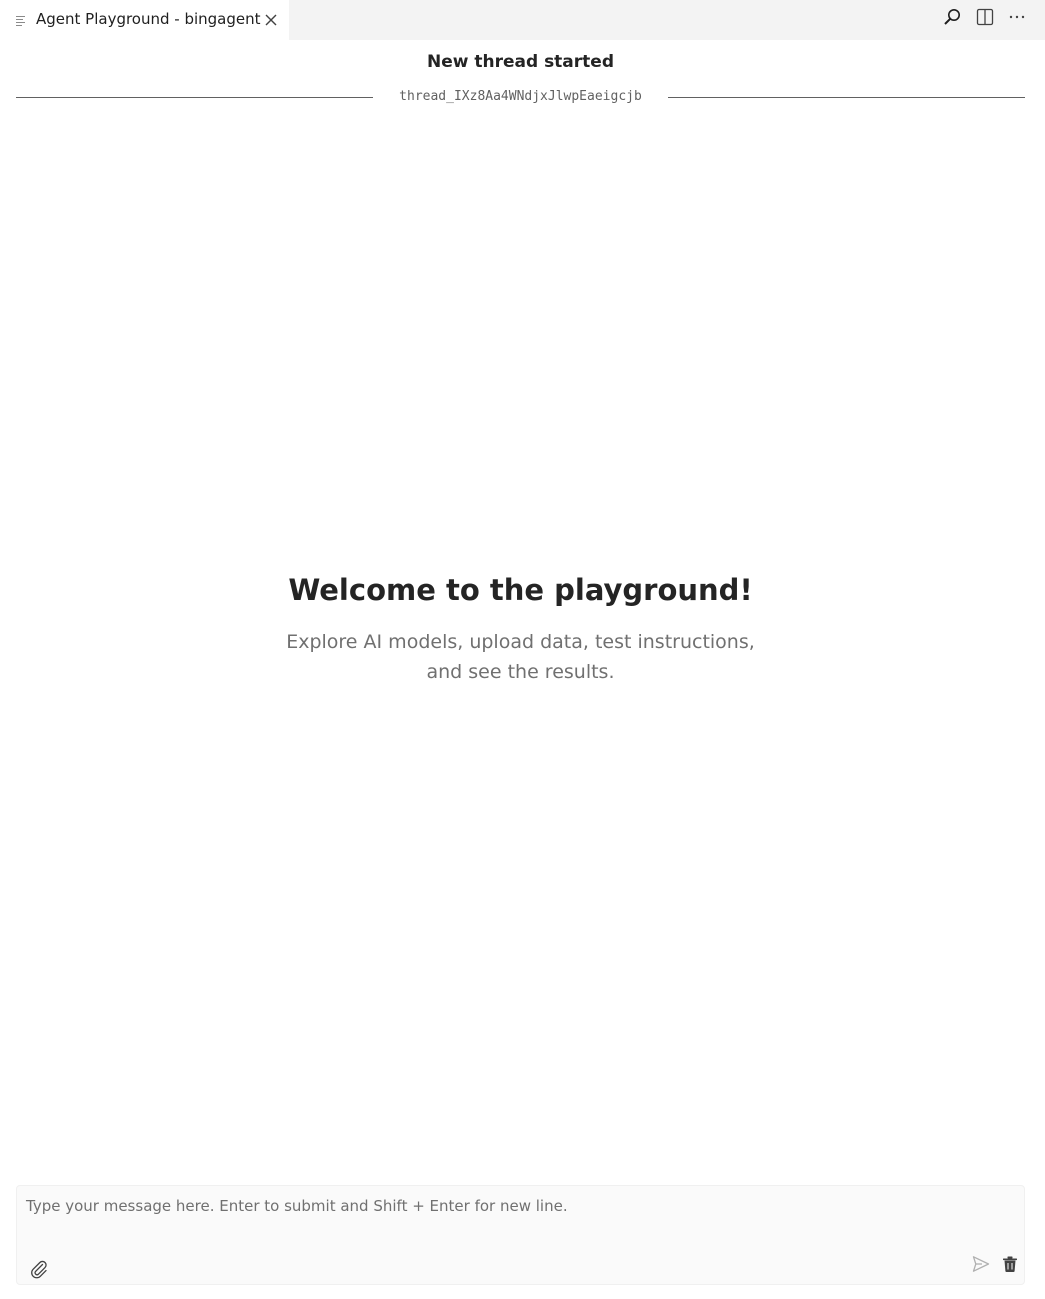 The height and width of the screenshot is (1299, 1045). I want to click on welcome-subtitle-line-2: and see the results., so click(520, 672).